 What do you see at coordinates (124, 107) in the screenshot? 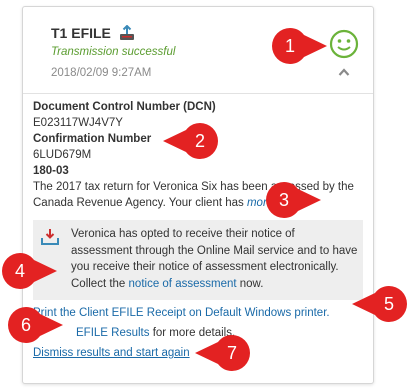
I see `dcn-label: Document Control Number (DCN)` at bounding box center [124, 107].